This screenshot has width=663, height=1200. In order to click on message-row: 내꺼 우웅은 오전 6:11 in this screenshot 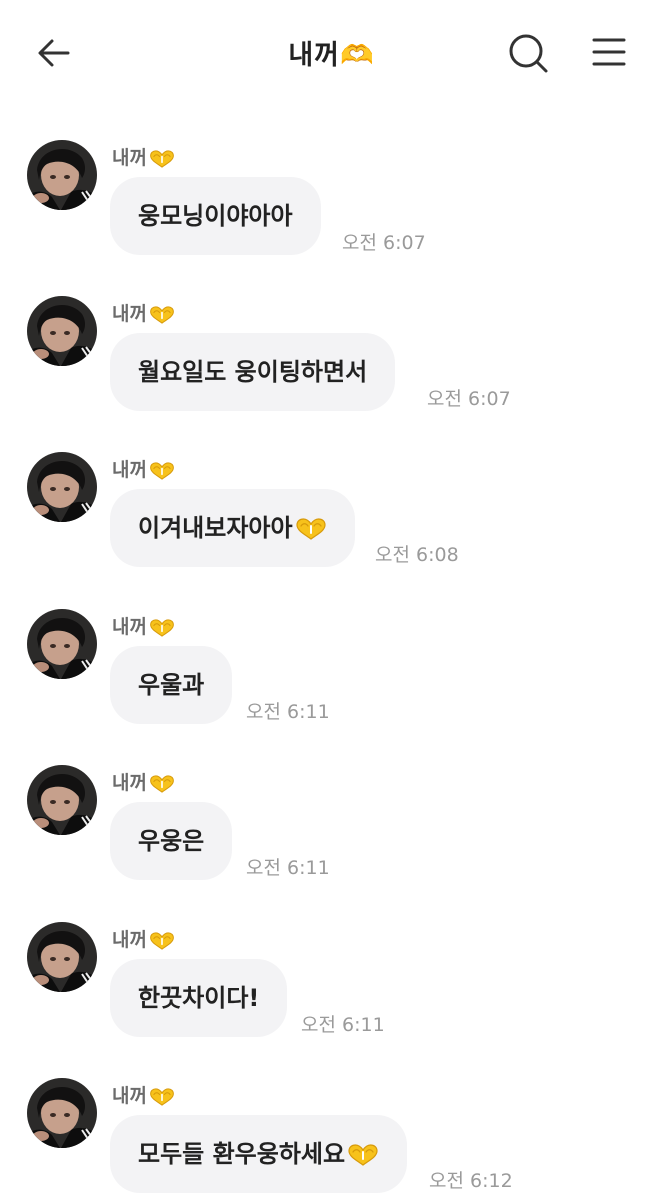, I will do `click(331, 825)`.